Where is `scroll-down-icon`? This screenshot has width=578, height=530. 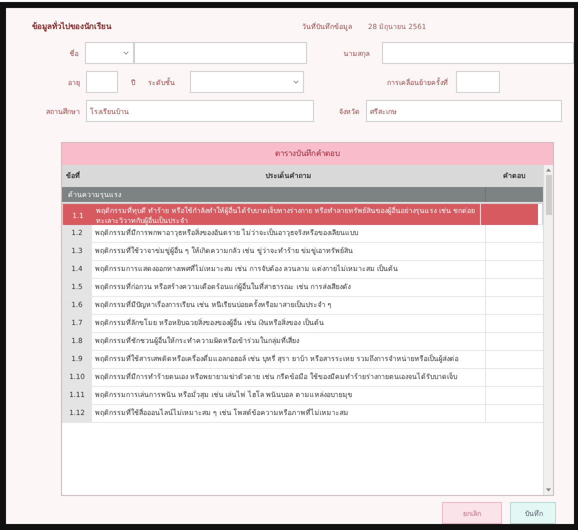
scroll-down-icon is located at coordinates (548, 490).